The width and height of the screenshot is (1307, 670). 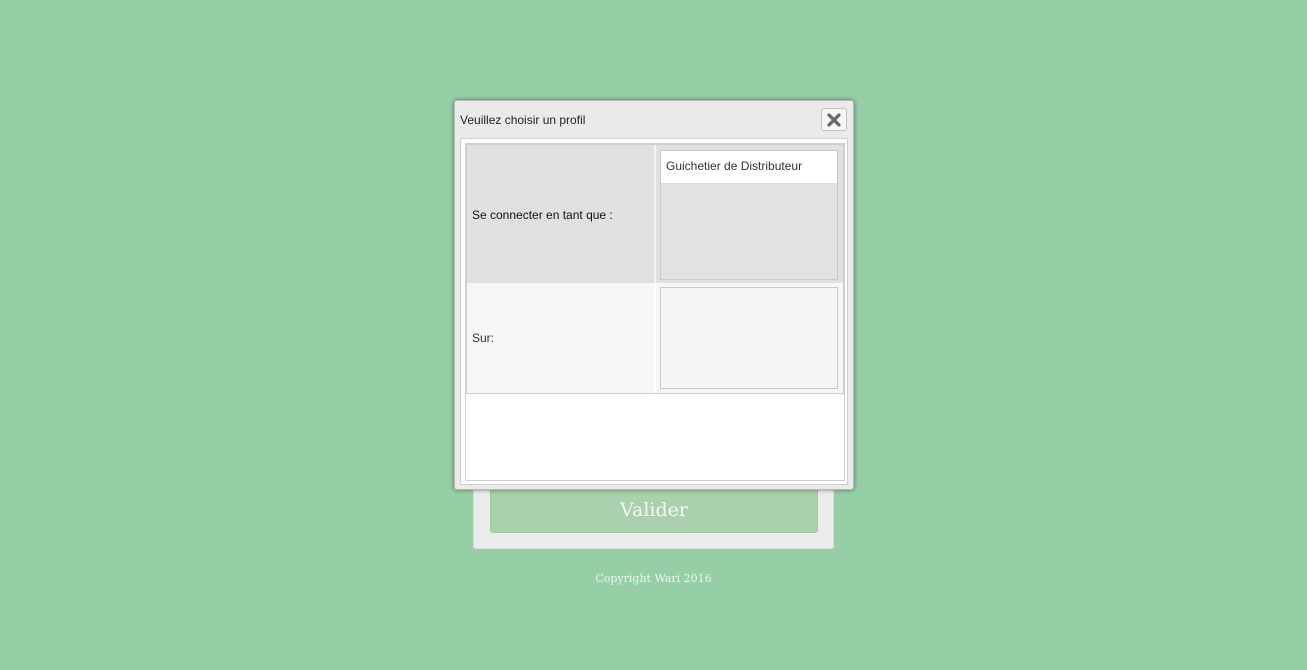 What do you see at coordinates (749, 338) in the screenshot?
I see `target-listbox` at bounding box center [749, 338].